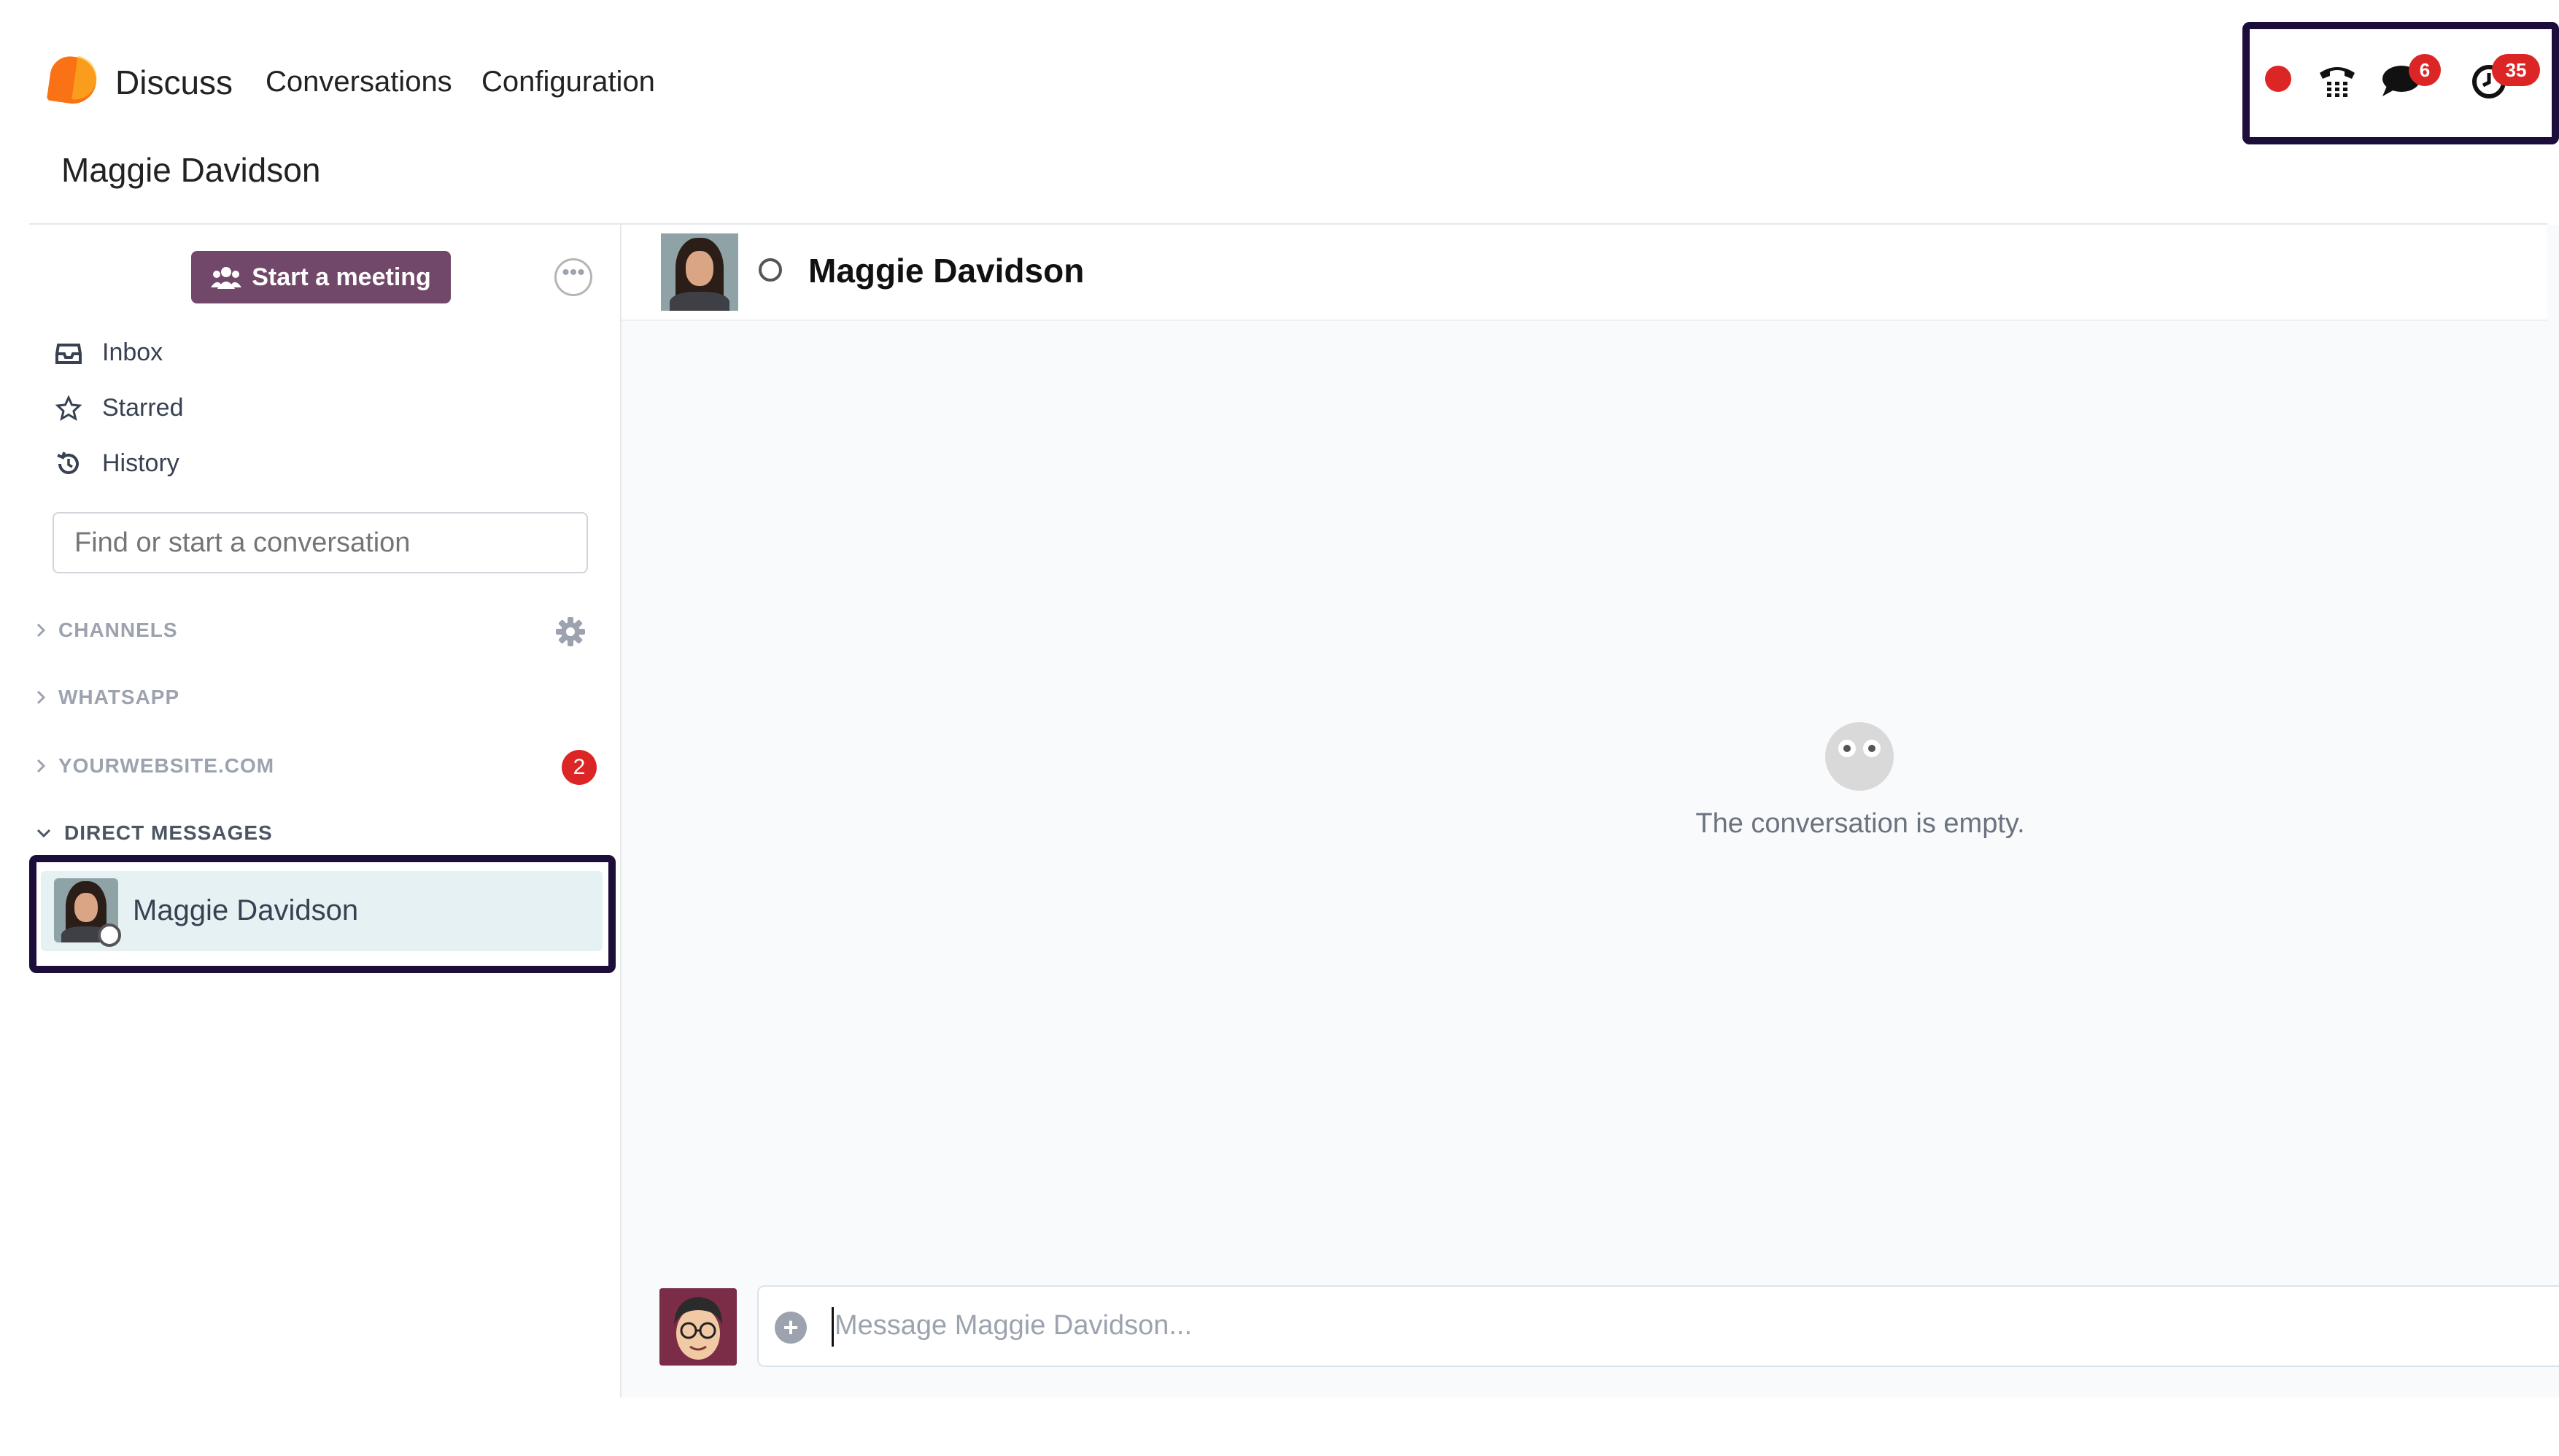 The width and height of the screenshot is (2559, 1456). What do you see at coordinates (2278, 79) in the screenshot?
I see `recording-indicator-icon` at bounding box center [2278, 79].